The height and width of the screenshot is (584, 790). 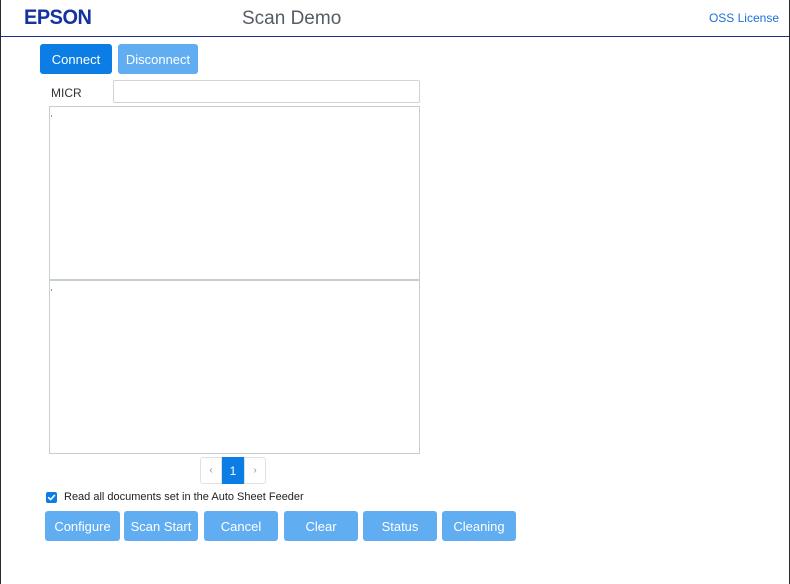 What do you see at coordinates (76, 59) in the screenshot?
I see `connect-button: Connect` at bounding box center [76, 59].